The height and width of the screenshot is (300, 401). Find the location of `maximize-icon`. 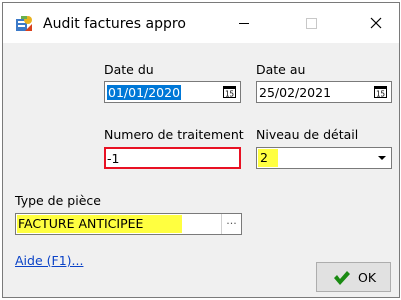

maximize-icon is located at coordinates (311, 23).